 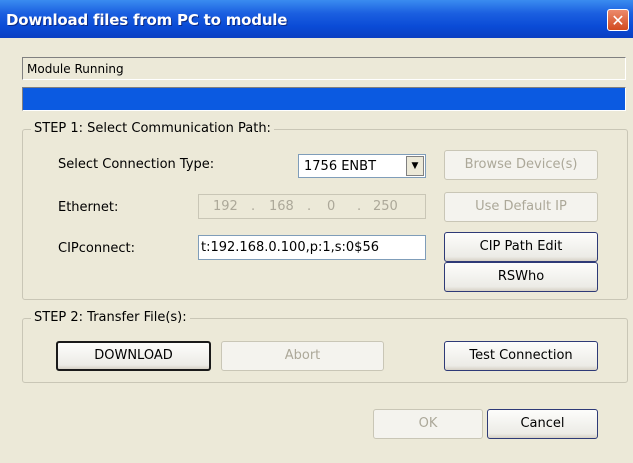 I want to click on abort-button: Abort, so click(x=302, y=356).